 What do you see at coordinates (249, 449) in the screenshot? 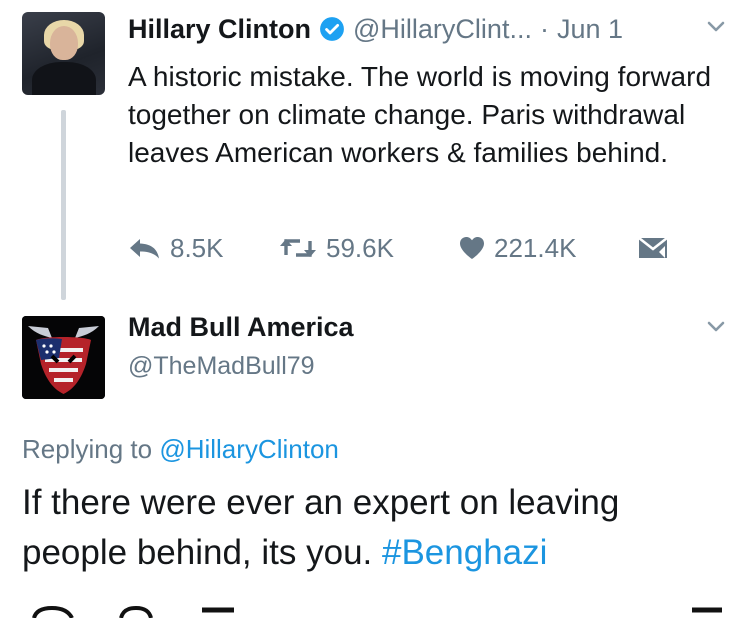
I see `replying-to-handle-link: @HillaryClinton` at bounding box center [249, 449].